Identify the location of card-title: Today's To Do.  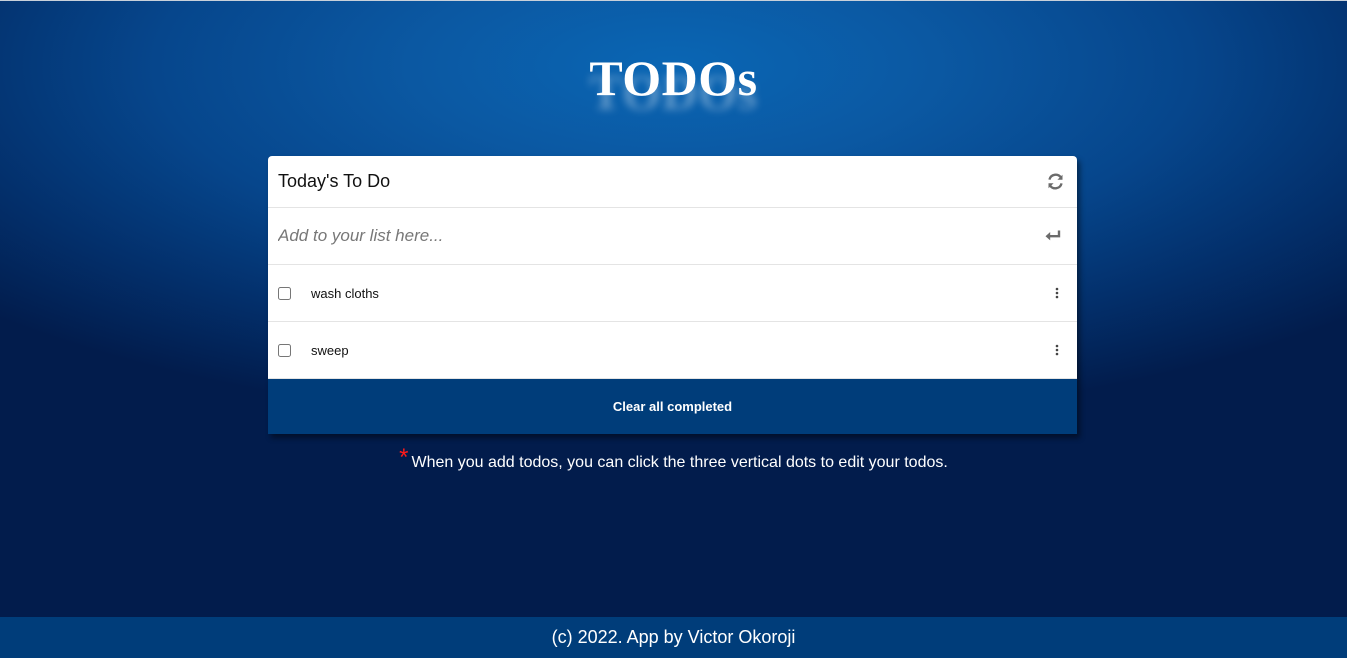
(334, 181).